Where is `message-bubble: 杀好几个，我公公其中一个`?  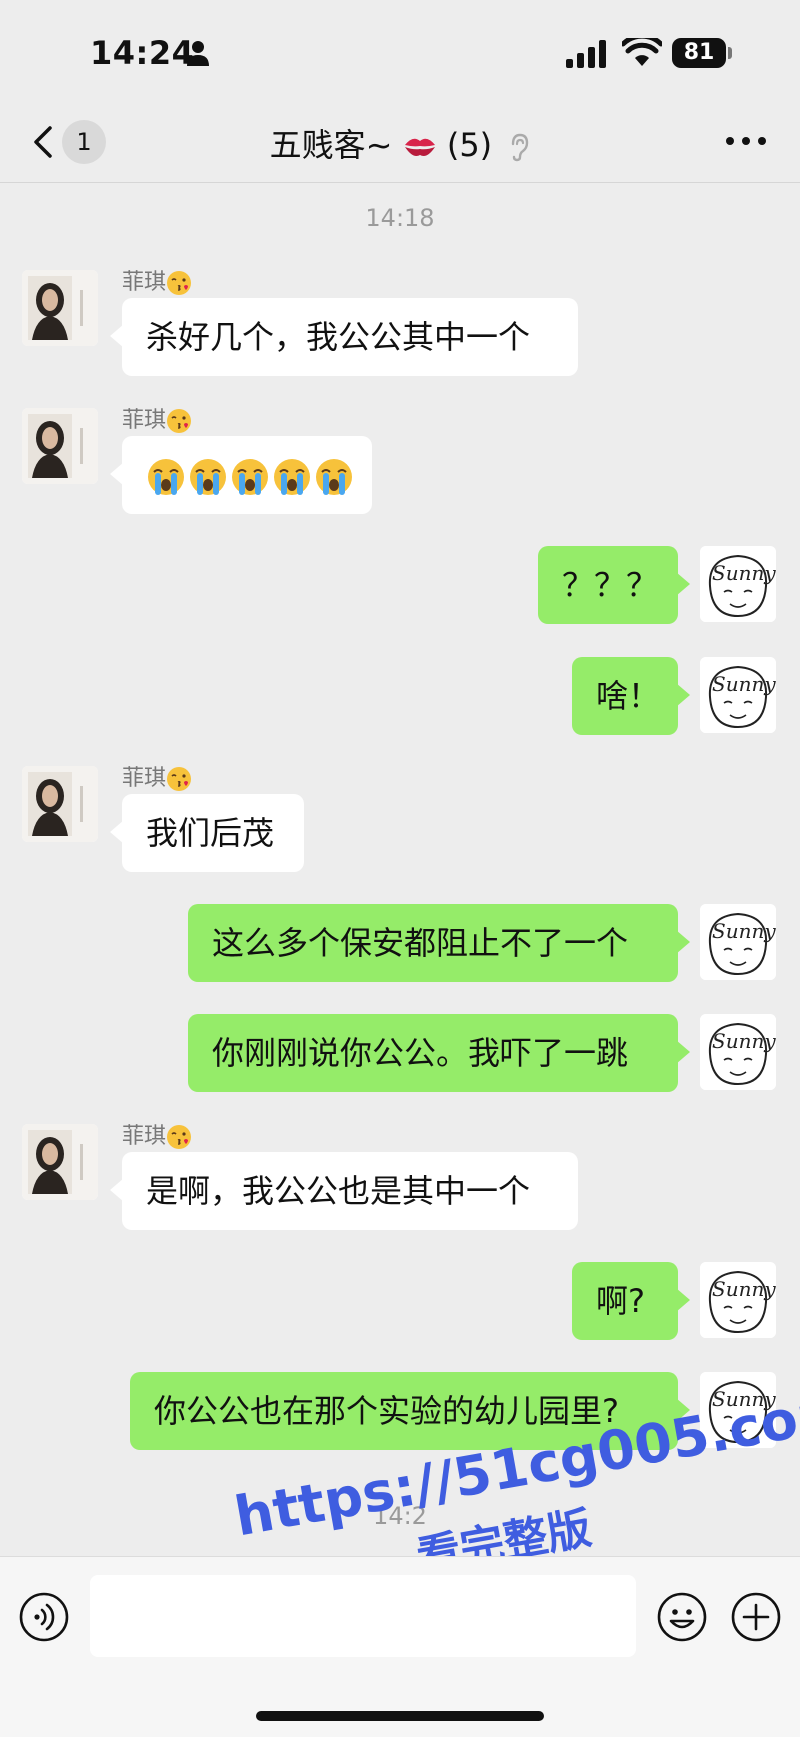 message-bubble: 杀好几个，我公公其中一个 is located at coordinates (344, 337).